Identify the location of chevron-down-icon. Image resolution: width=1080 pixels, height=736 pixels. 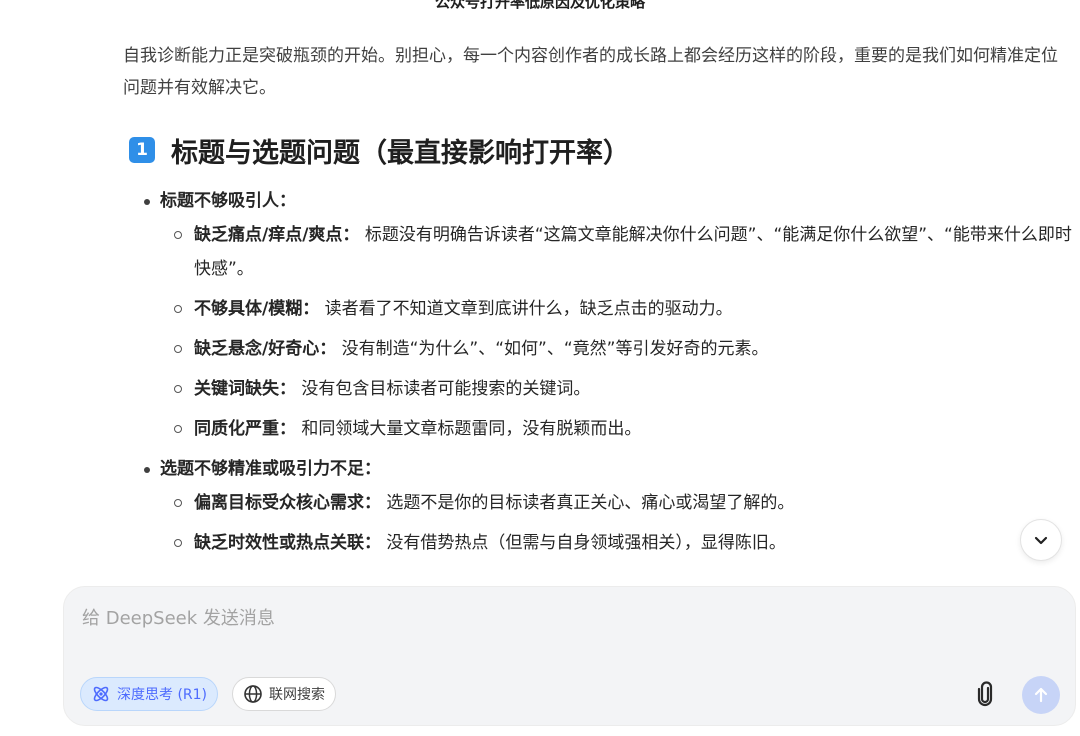
(1041, 540).